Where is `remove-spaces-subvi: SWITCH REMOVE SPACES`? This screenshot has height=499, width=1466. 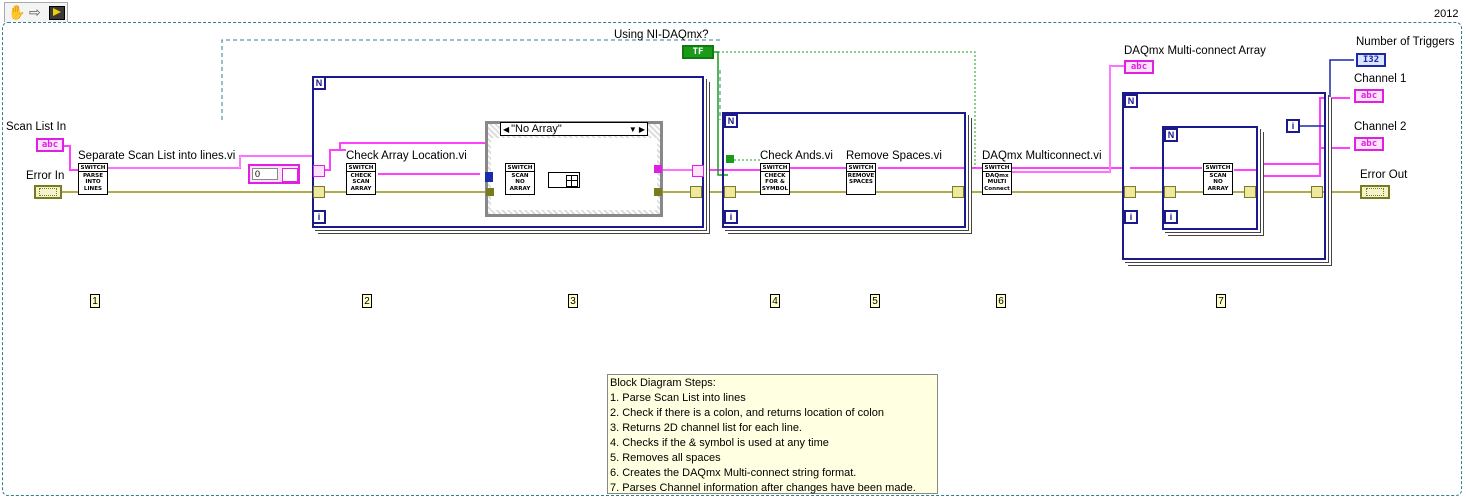 remove-spaces-subvi: SWITCH REMOVE SPACES is located at coordinates (861, 179).